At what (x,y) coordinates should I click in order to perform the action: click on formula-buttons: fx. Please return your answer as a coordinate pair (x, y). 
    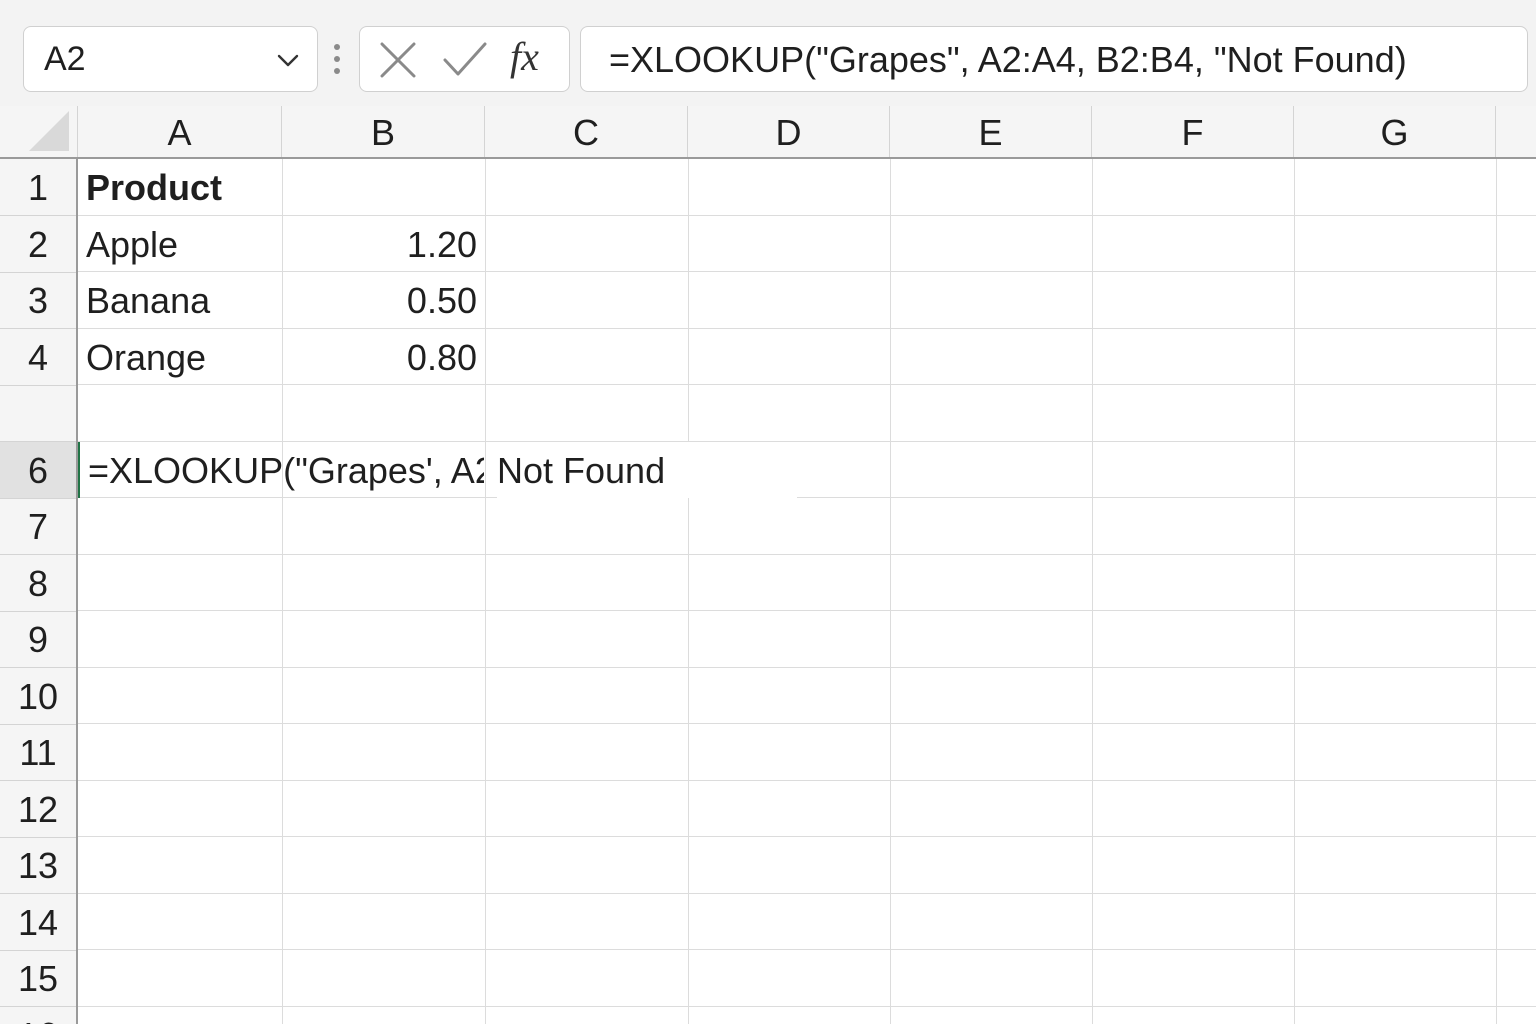
    Looking at the image, I should click on (464, 59).